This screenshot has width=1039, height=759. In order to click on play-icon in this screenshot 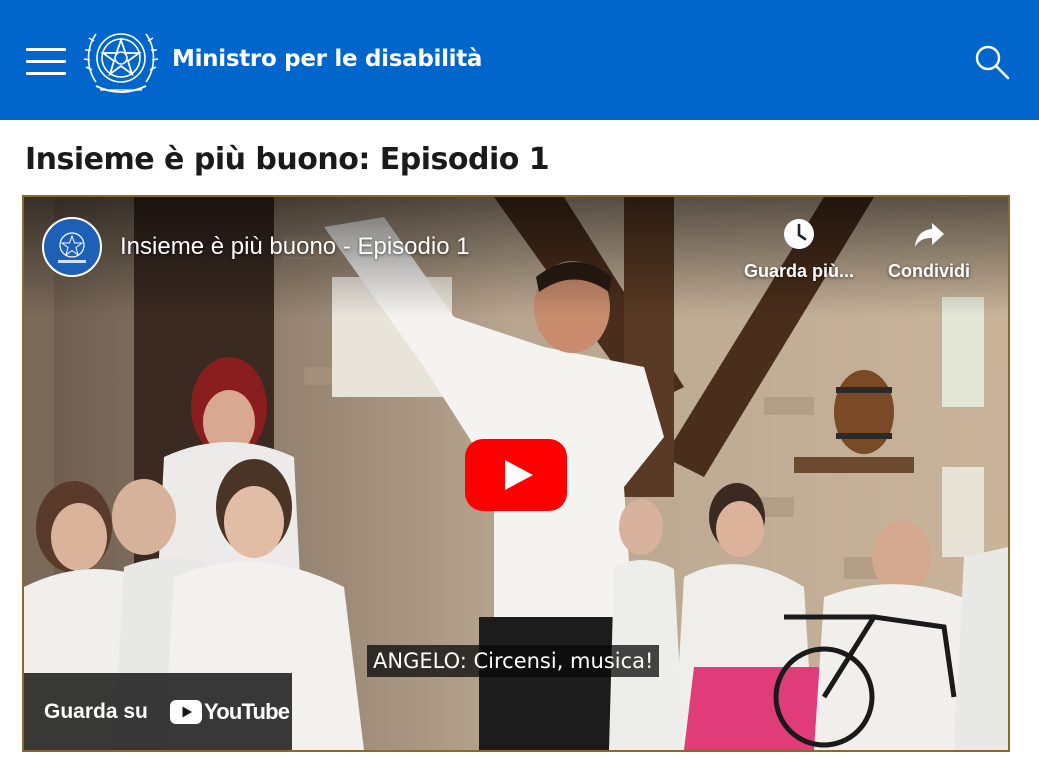, I will do `click(516, 475)`.